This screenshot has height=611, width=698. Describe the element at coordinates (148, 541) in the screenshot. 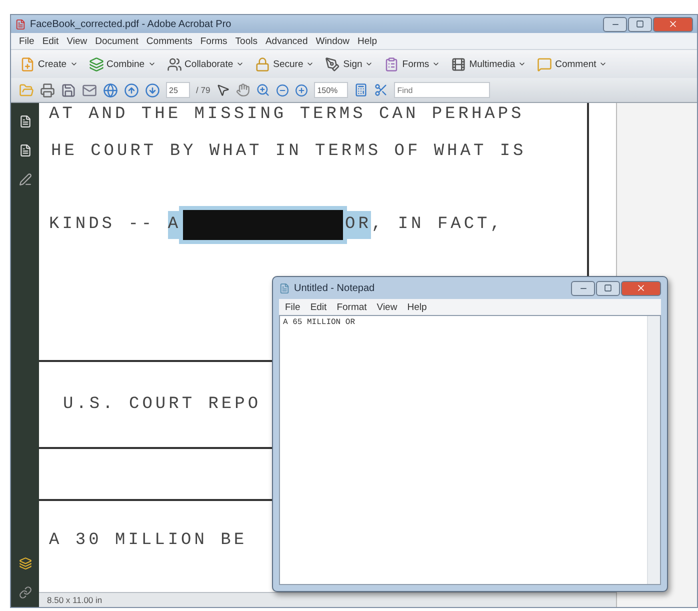

I see `document-text: A 30 MILLION BE` at that location.